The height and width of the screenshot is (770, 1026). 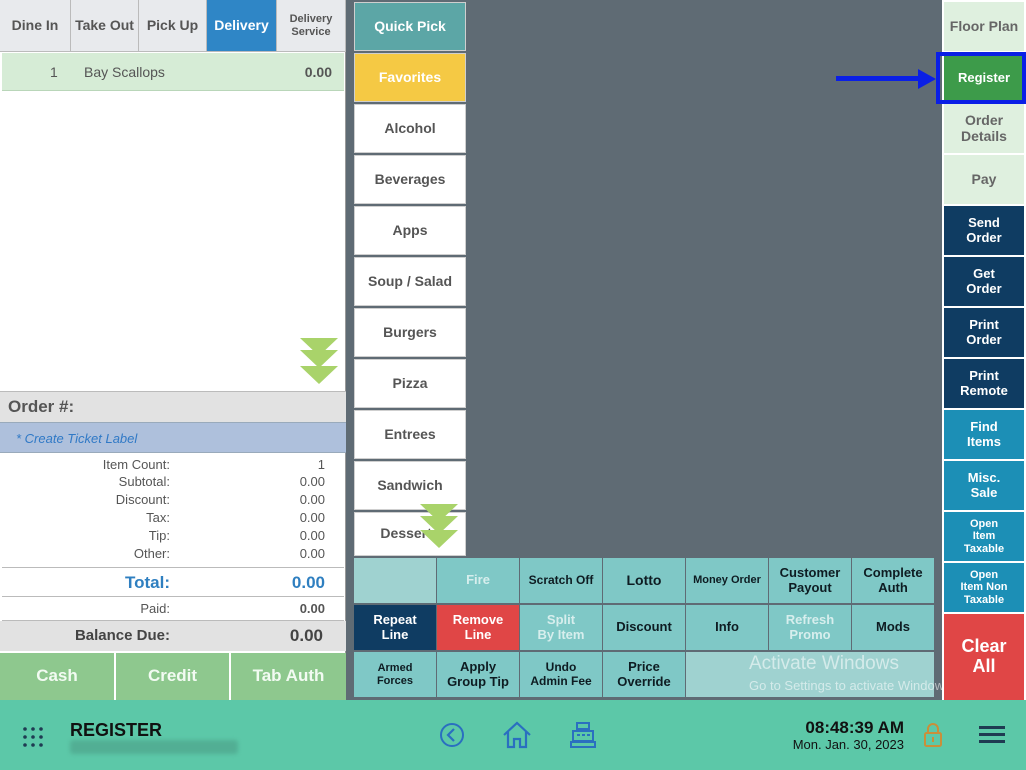 What do you see at coordinates (984, 383) in the screenshot?
I see `print-remote-button: Print Remote` at bounding box center [984, 383].